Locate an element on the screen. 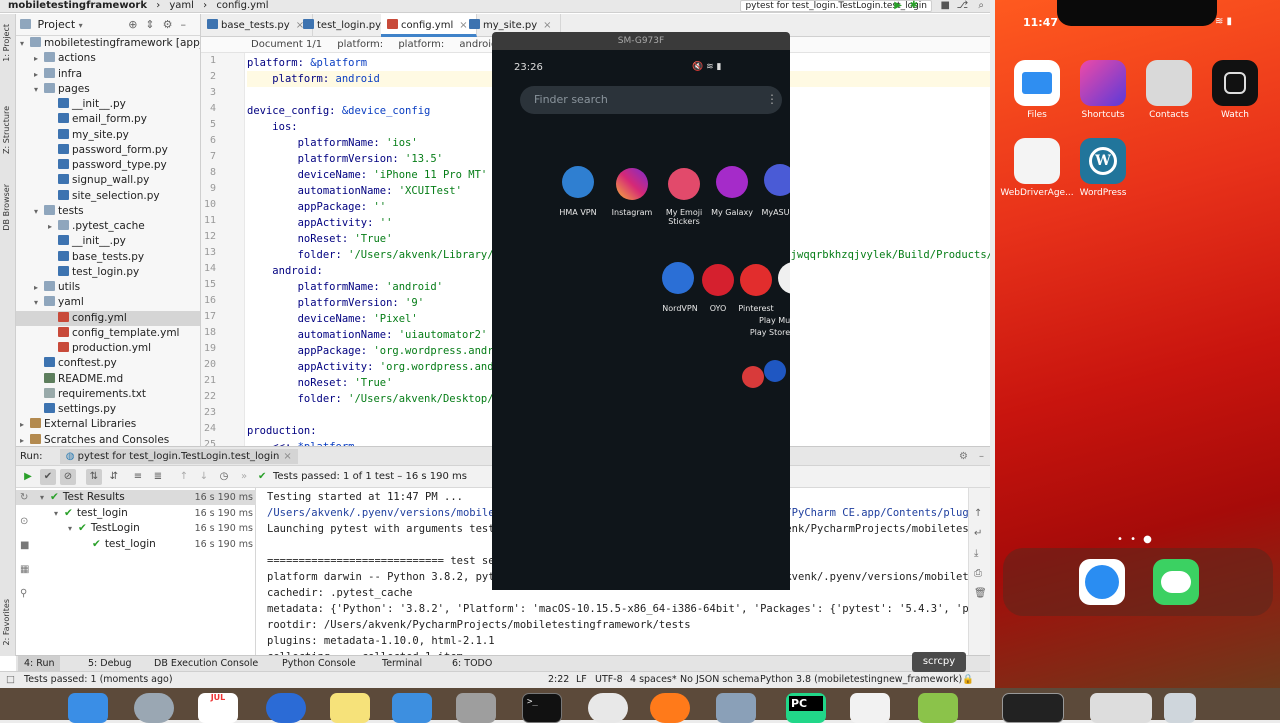 The image size is (1280, 723). previous-icon: ↑ is located at coordinates (184, 477).